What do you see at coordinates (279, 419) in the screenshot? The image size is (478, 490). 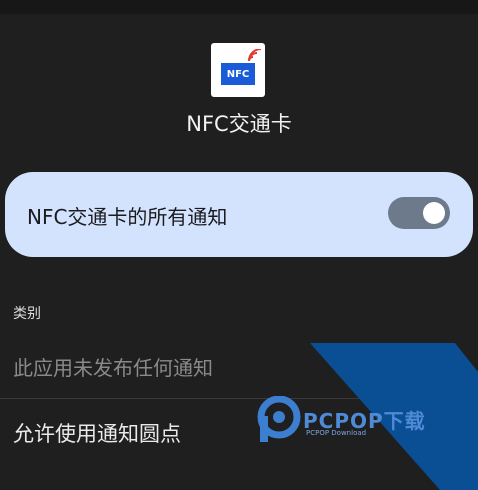 I see `pcpop-logo-icon` at bounding box center [279, 419].